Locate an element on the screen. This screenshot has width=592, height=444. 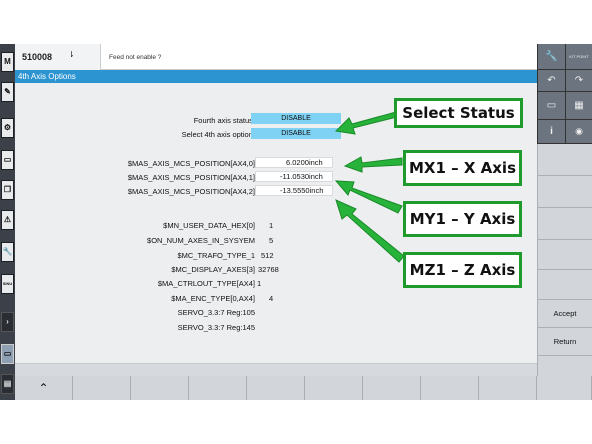
param-label: $MC_DISPLAY_AXES[3] is located at coordinates (213, 269).